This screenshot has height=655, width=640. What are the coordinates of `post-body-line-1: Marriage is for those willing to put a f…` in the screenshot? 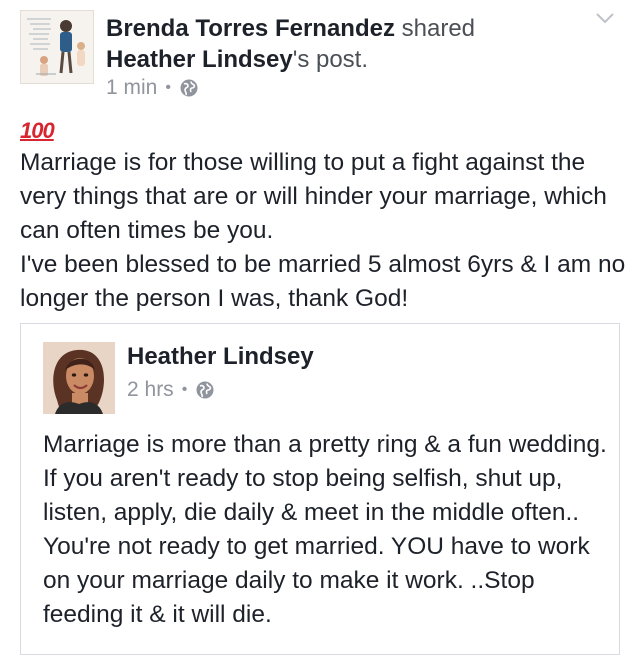 It's located at (313, 196).